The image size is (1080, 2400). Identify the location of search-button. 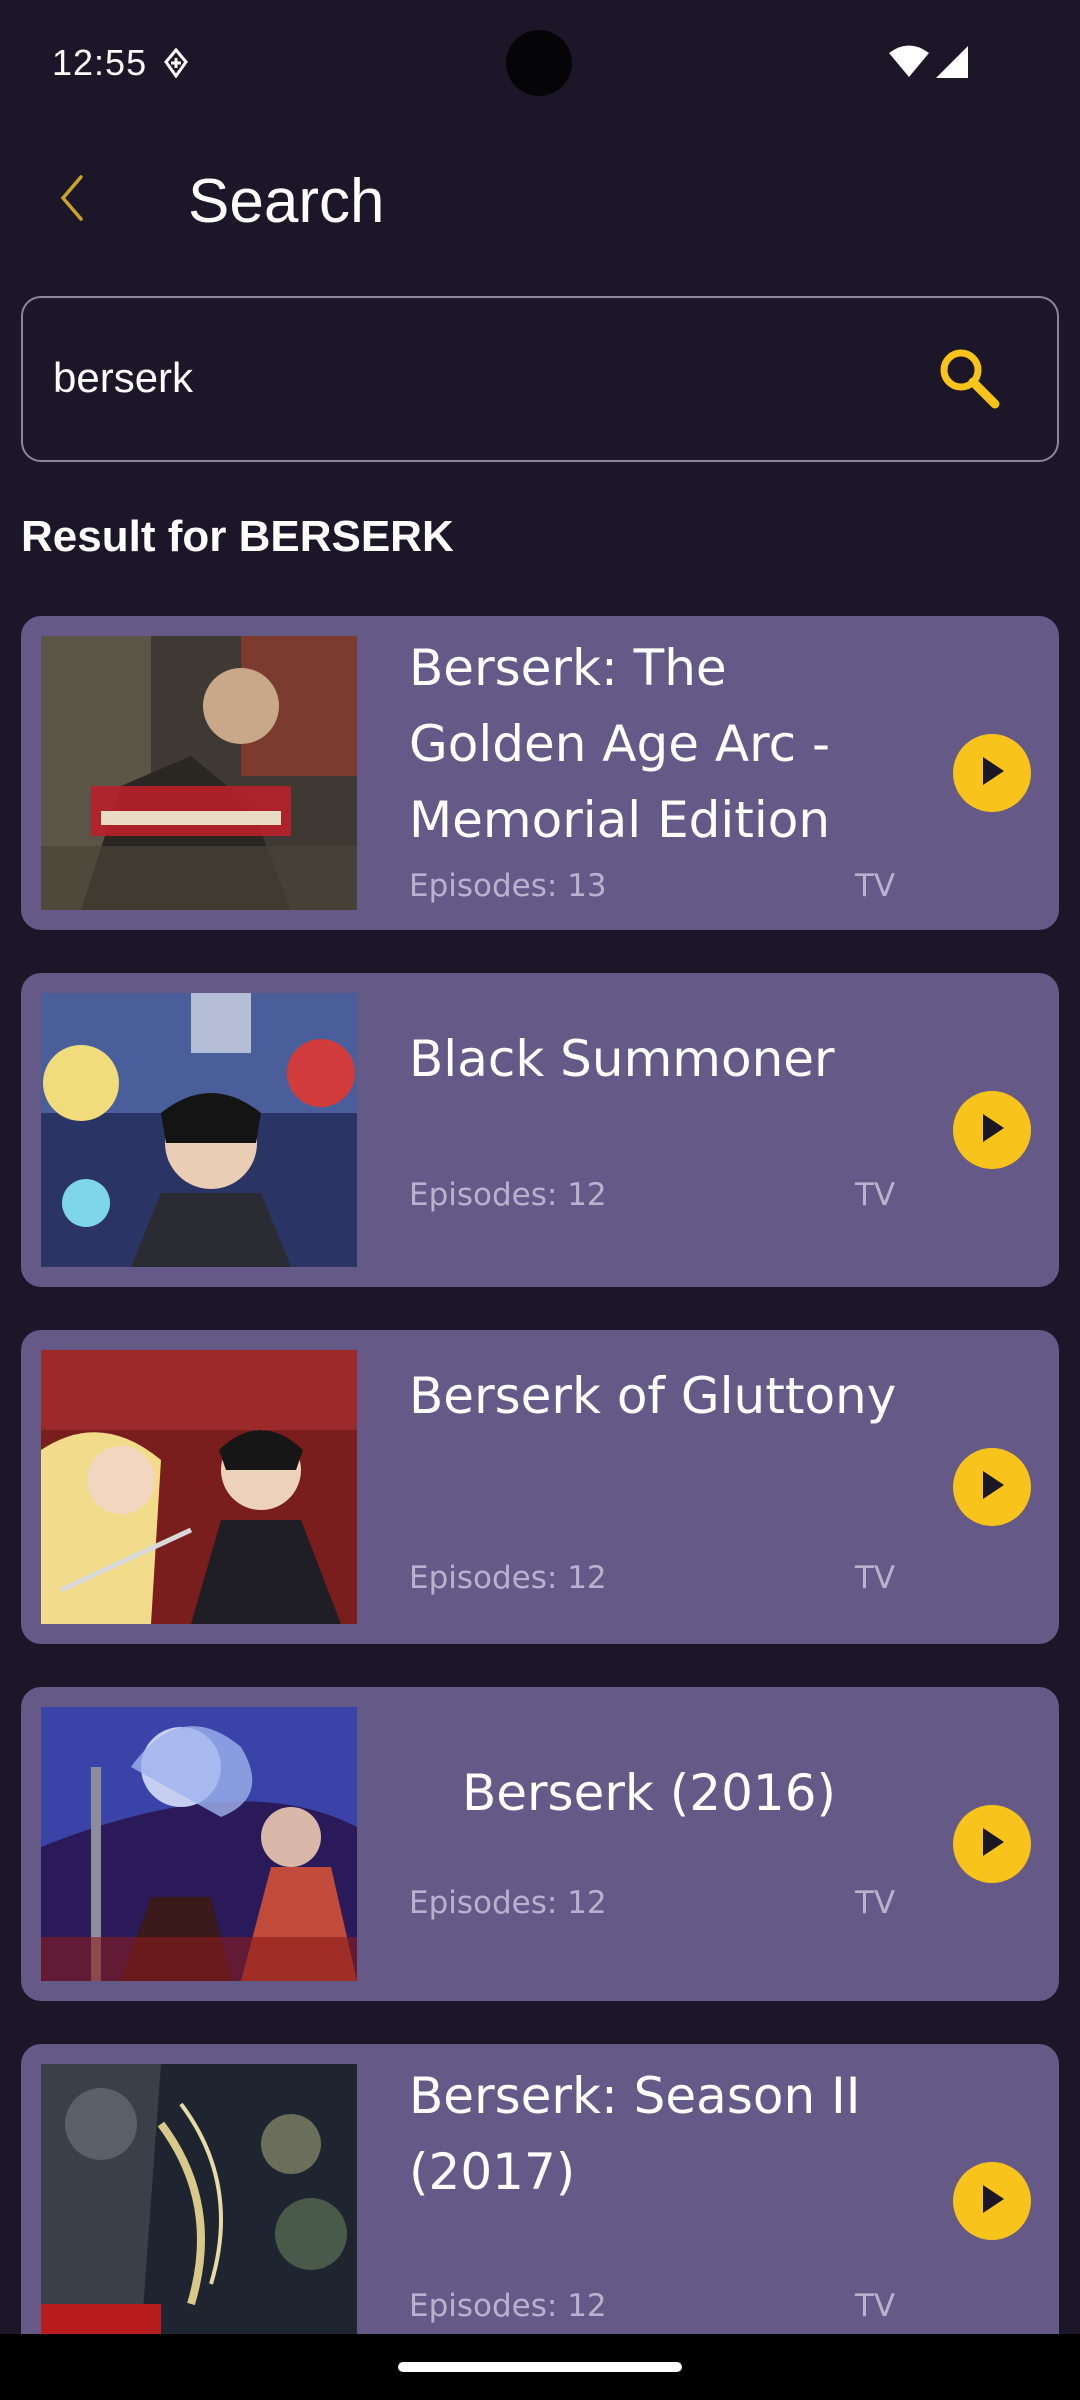
(969, 380).